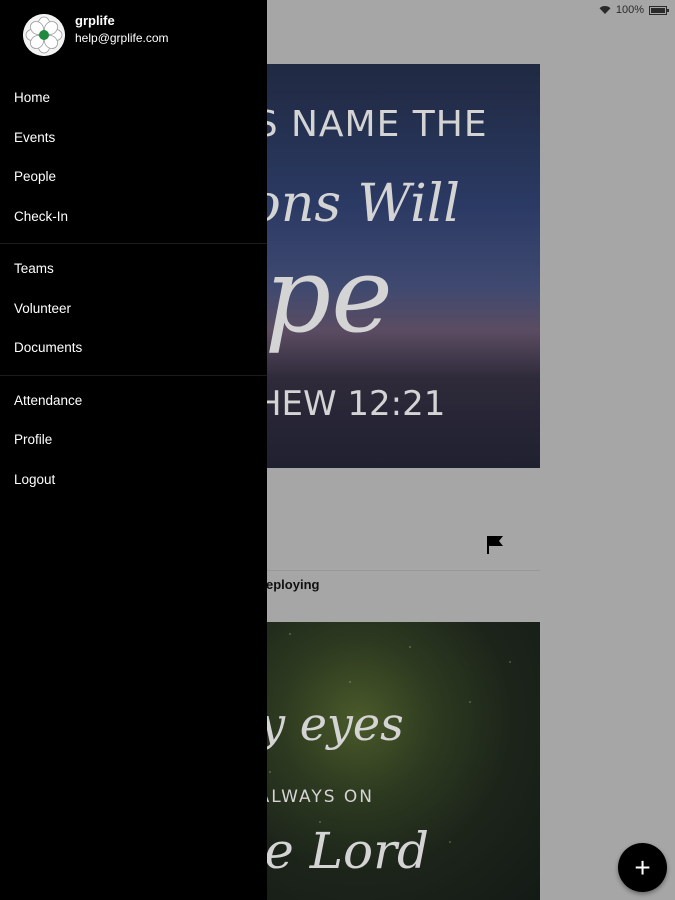  Describe the element at coordinates (133, 177) in the screenshot. I see `menu-item-people: People` at that location.